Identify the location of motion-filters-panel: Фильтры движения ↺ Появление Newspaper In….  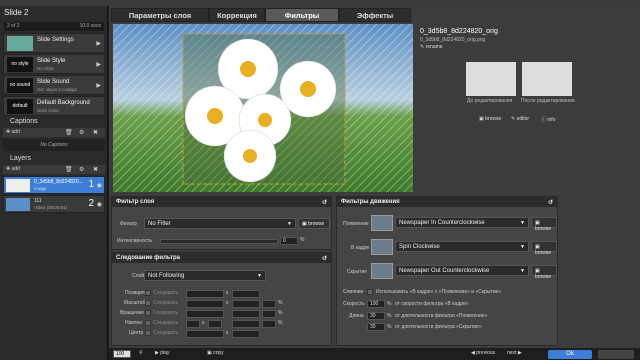
(447, 271).